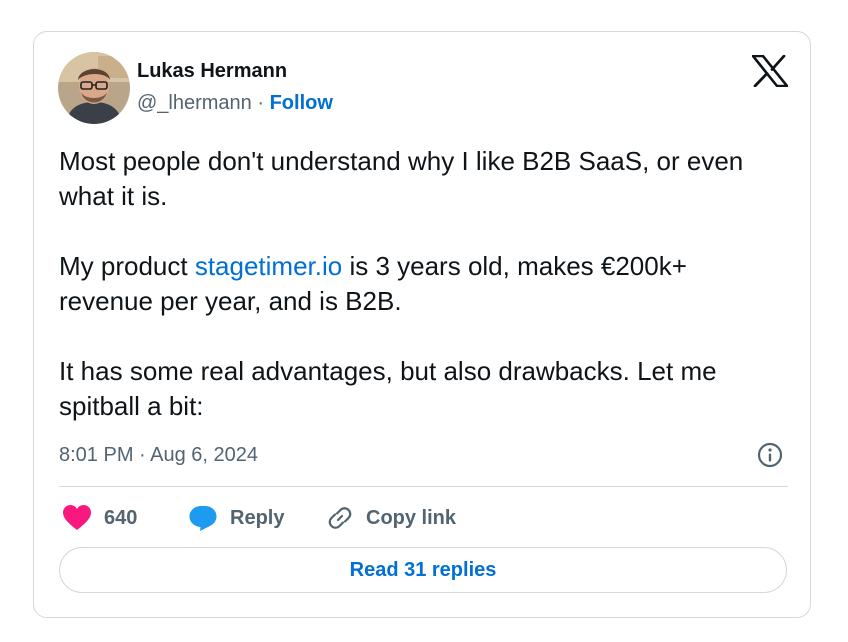 This screenshot has width=848, height=642. I want to click on avatar, so click(94, 88).